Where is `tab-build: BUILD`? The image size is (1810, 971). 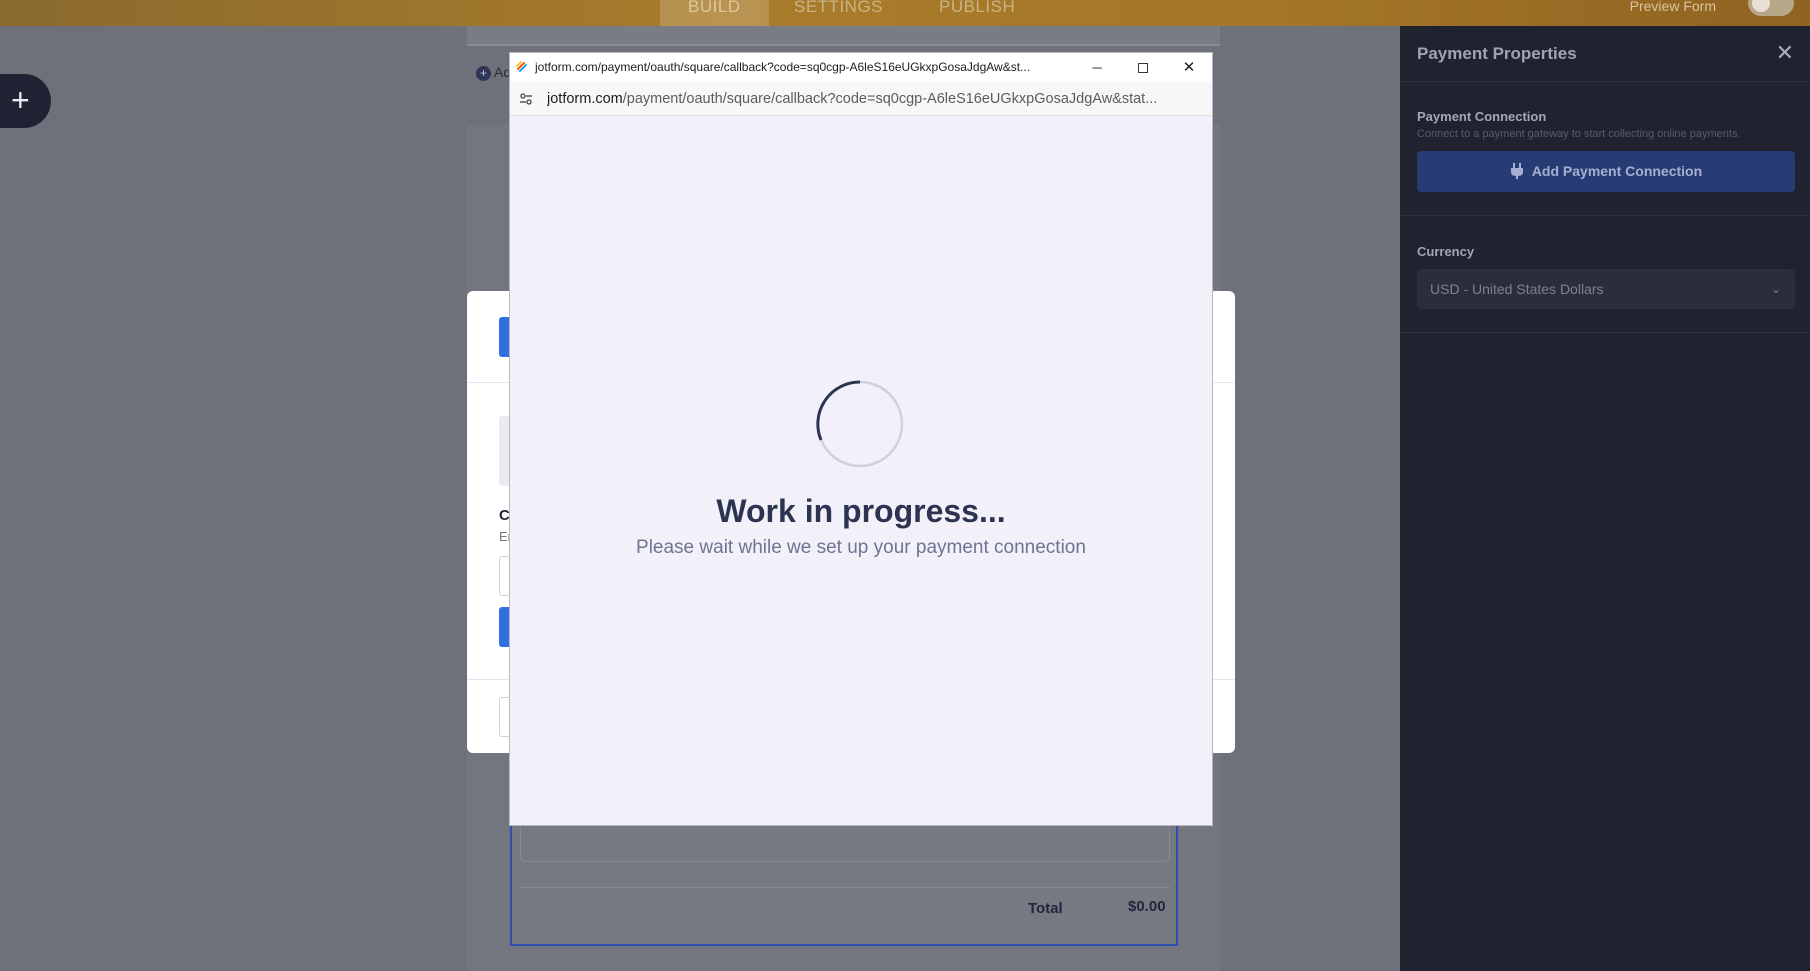 tab-build: BUILD is located at coordinates (714, 13).